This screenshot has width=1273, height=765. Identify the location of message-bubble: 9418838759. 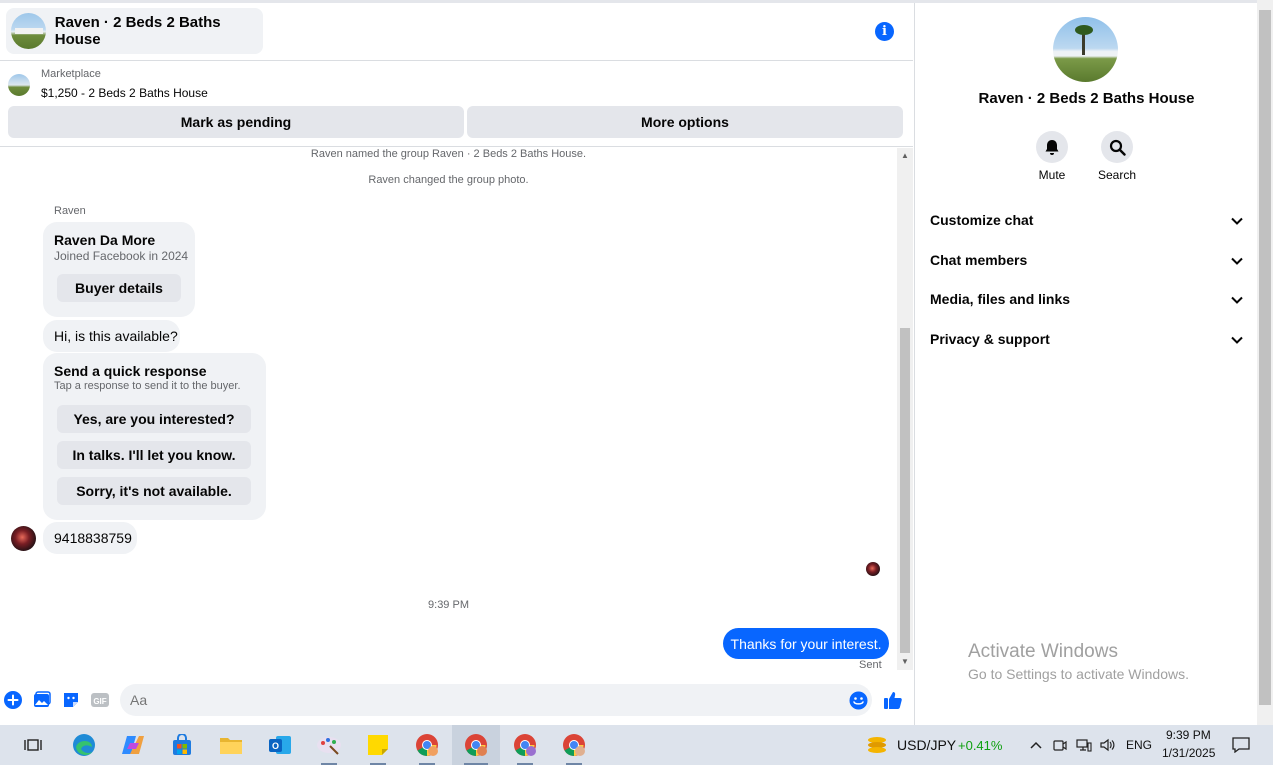
(90, 538).